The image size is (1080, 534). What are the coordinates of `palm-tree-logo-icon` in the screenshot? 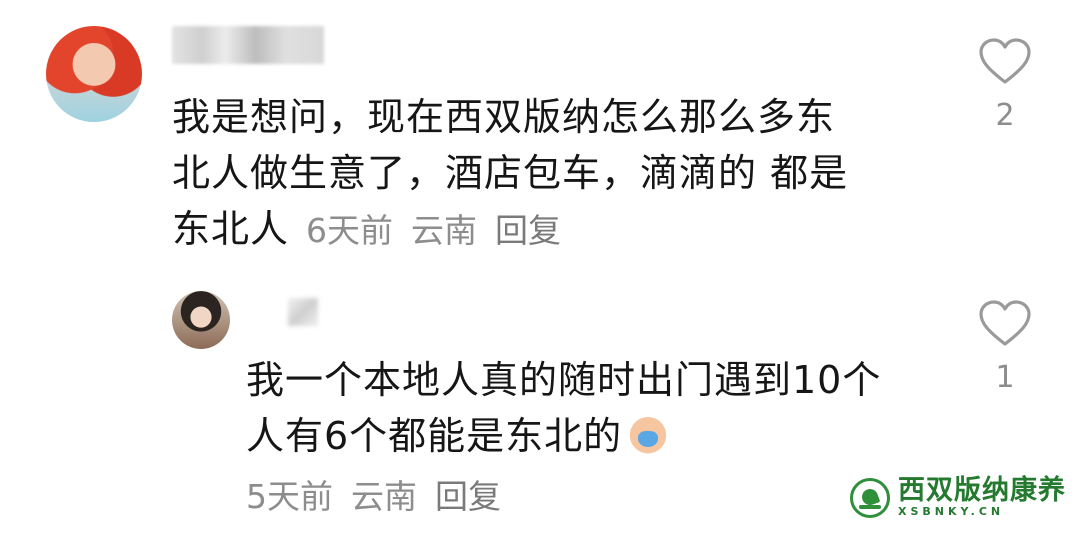 It's located at (870, 498).